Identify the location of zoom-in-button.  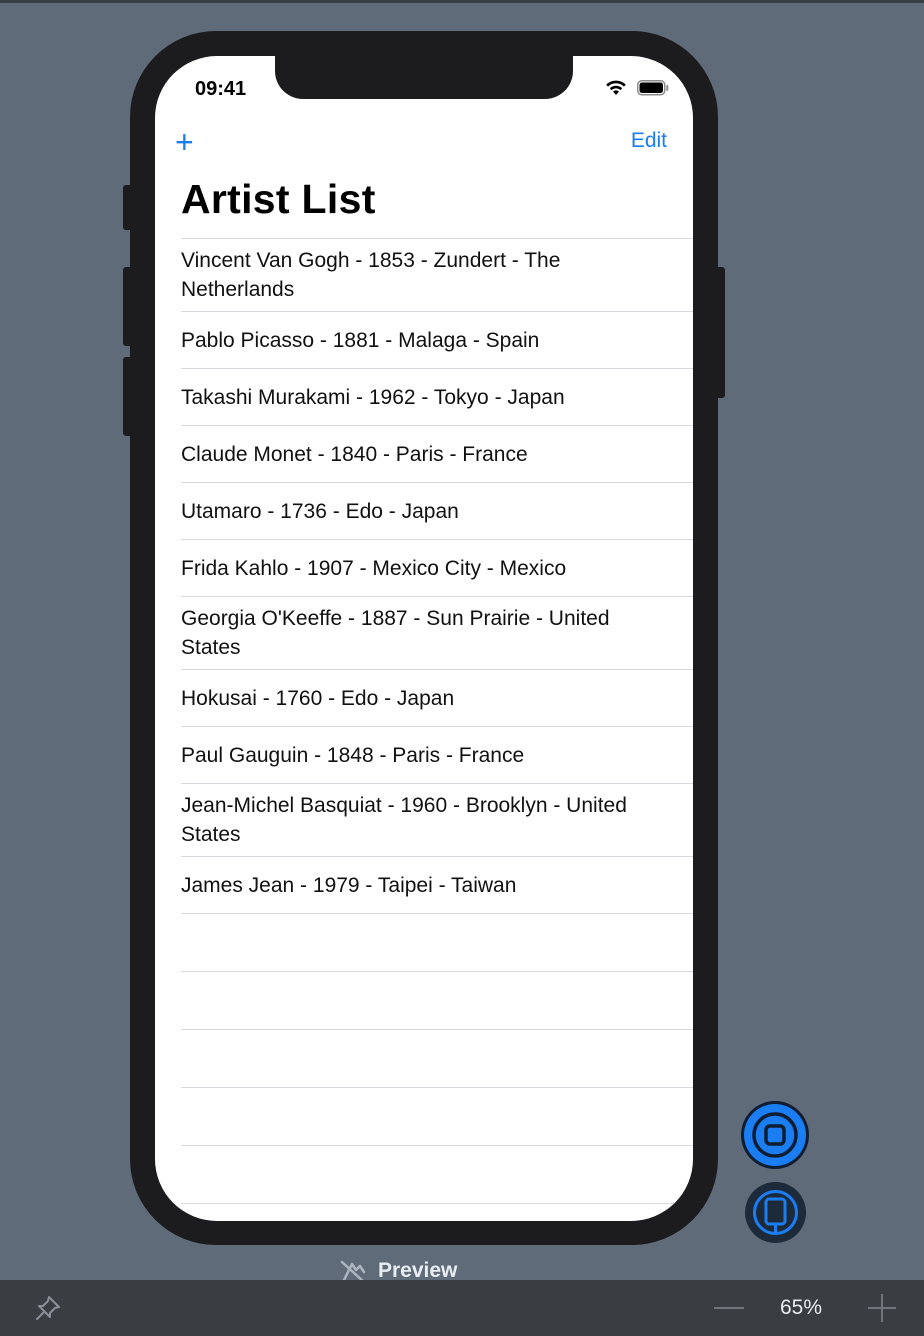
(882, 1308).